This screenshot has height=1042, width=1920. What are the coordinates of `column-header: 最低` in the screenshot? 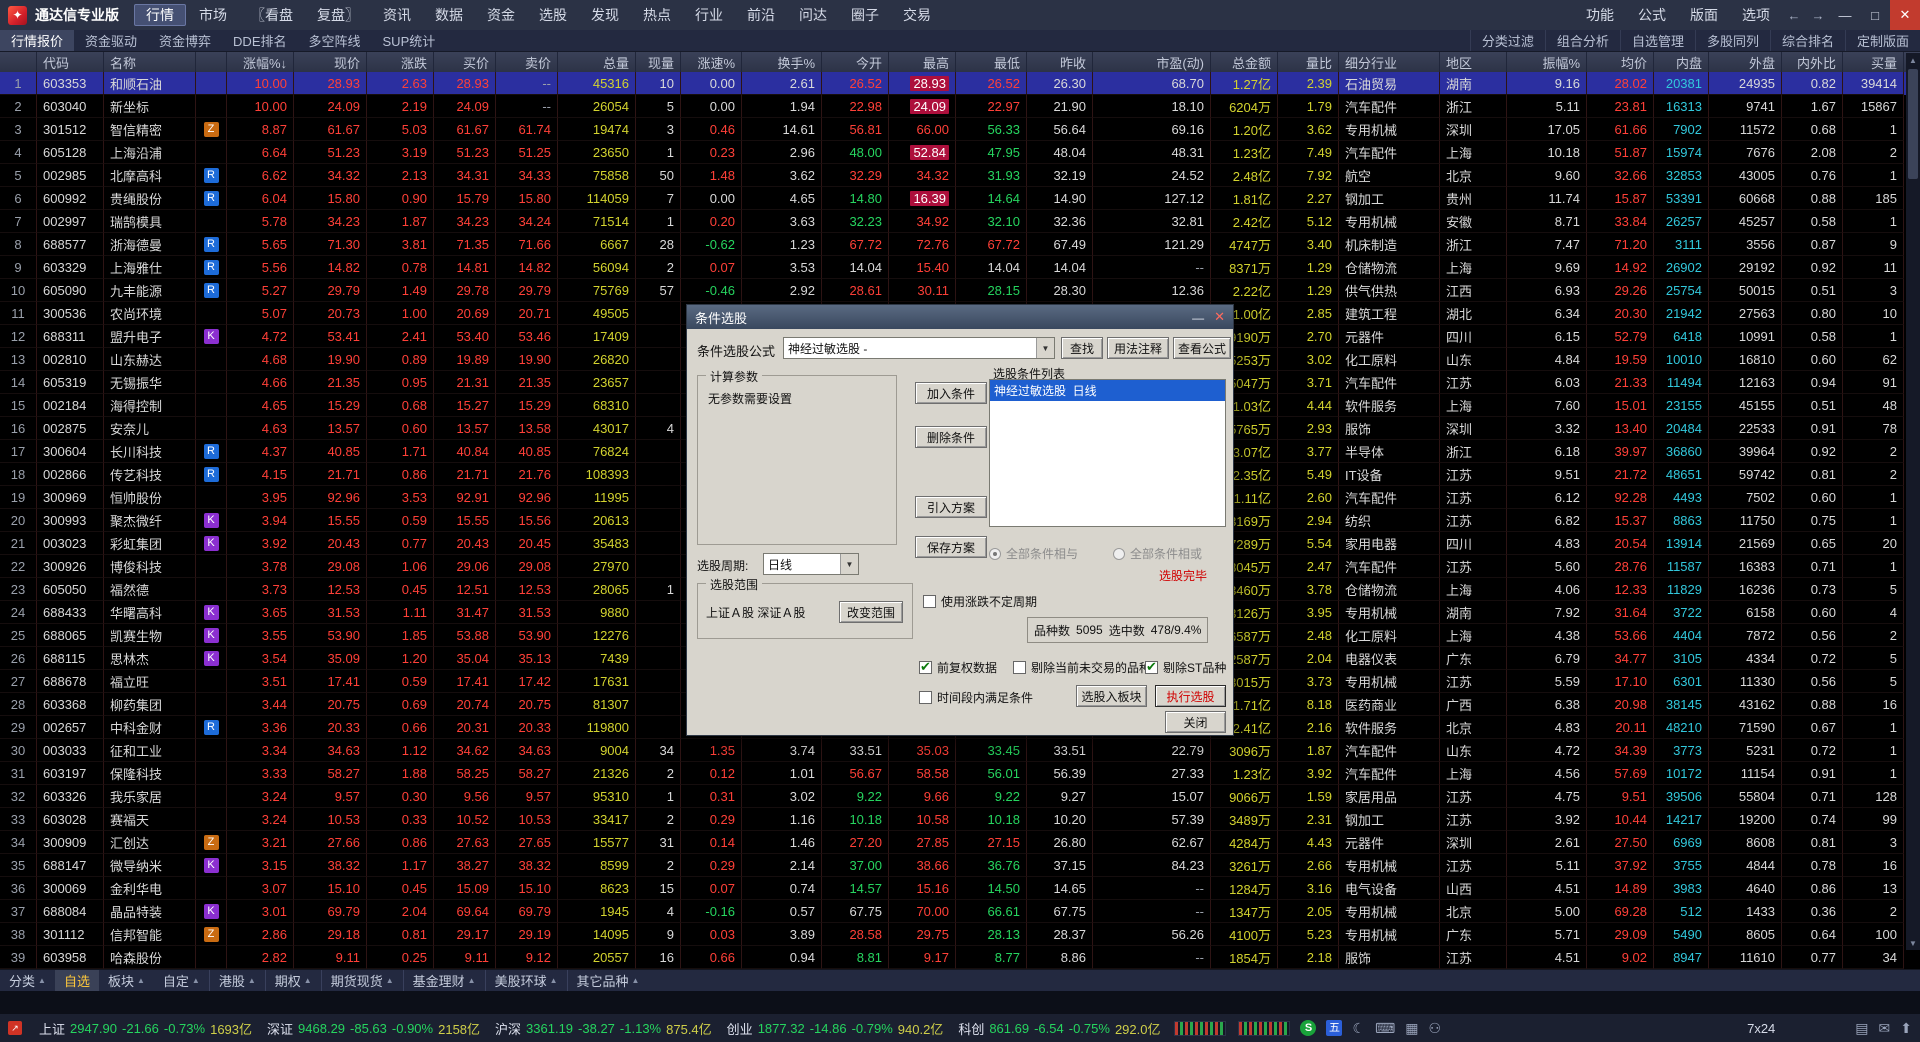 It's located at (991, 62).